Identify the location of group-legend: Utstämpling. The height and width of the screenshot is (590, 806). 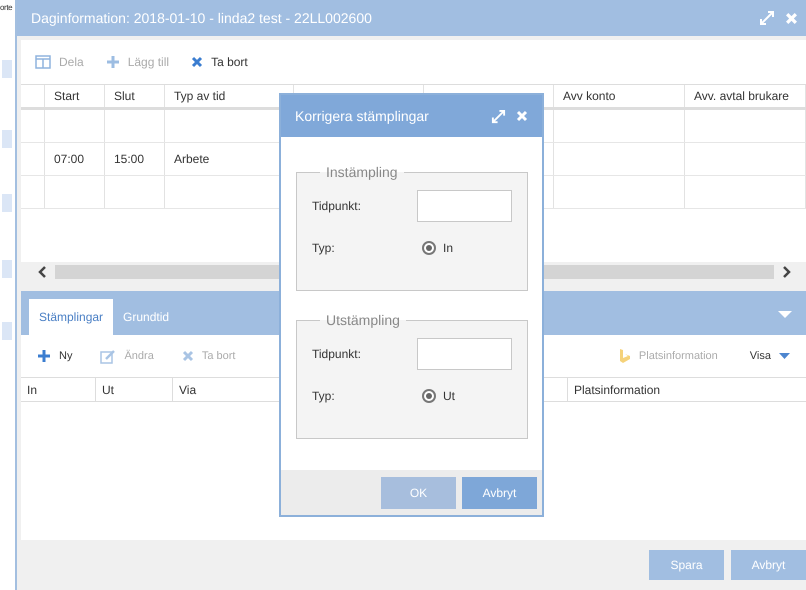
(363, 320).